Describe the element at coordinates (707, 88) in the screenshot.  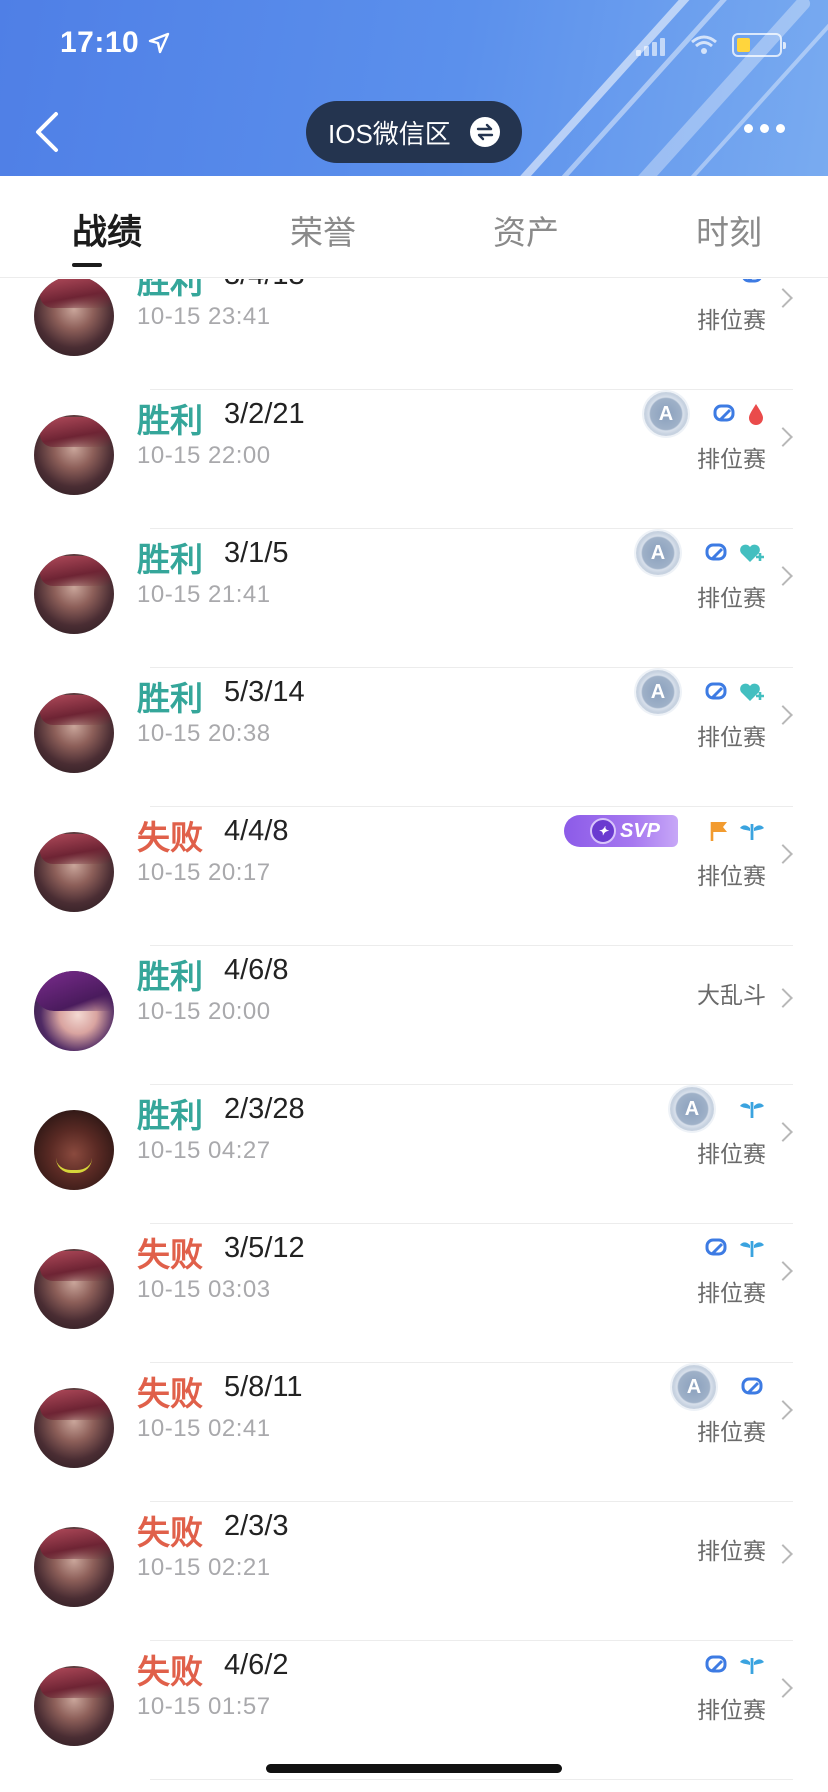
I see `header-decoration` at that location.